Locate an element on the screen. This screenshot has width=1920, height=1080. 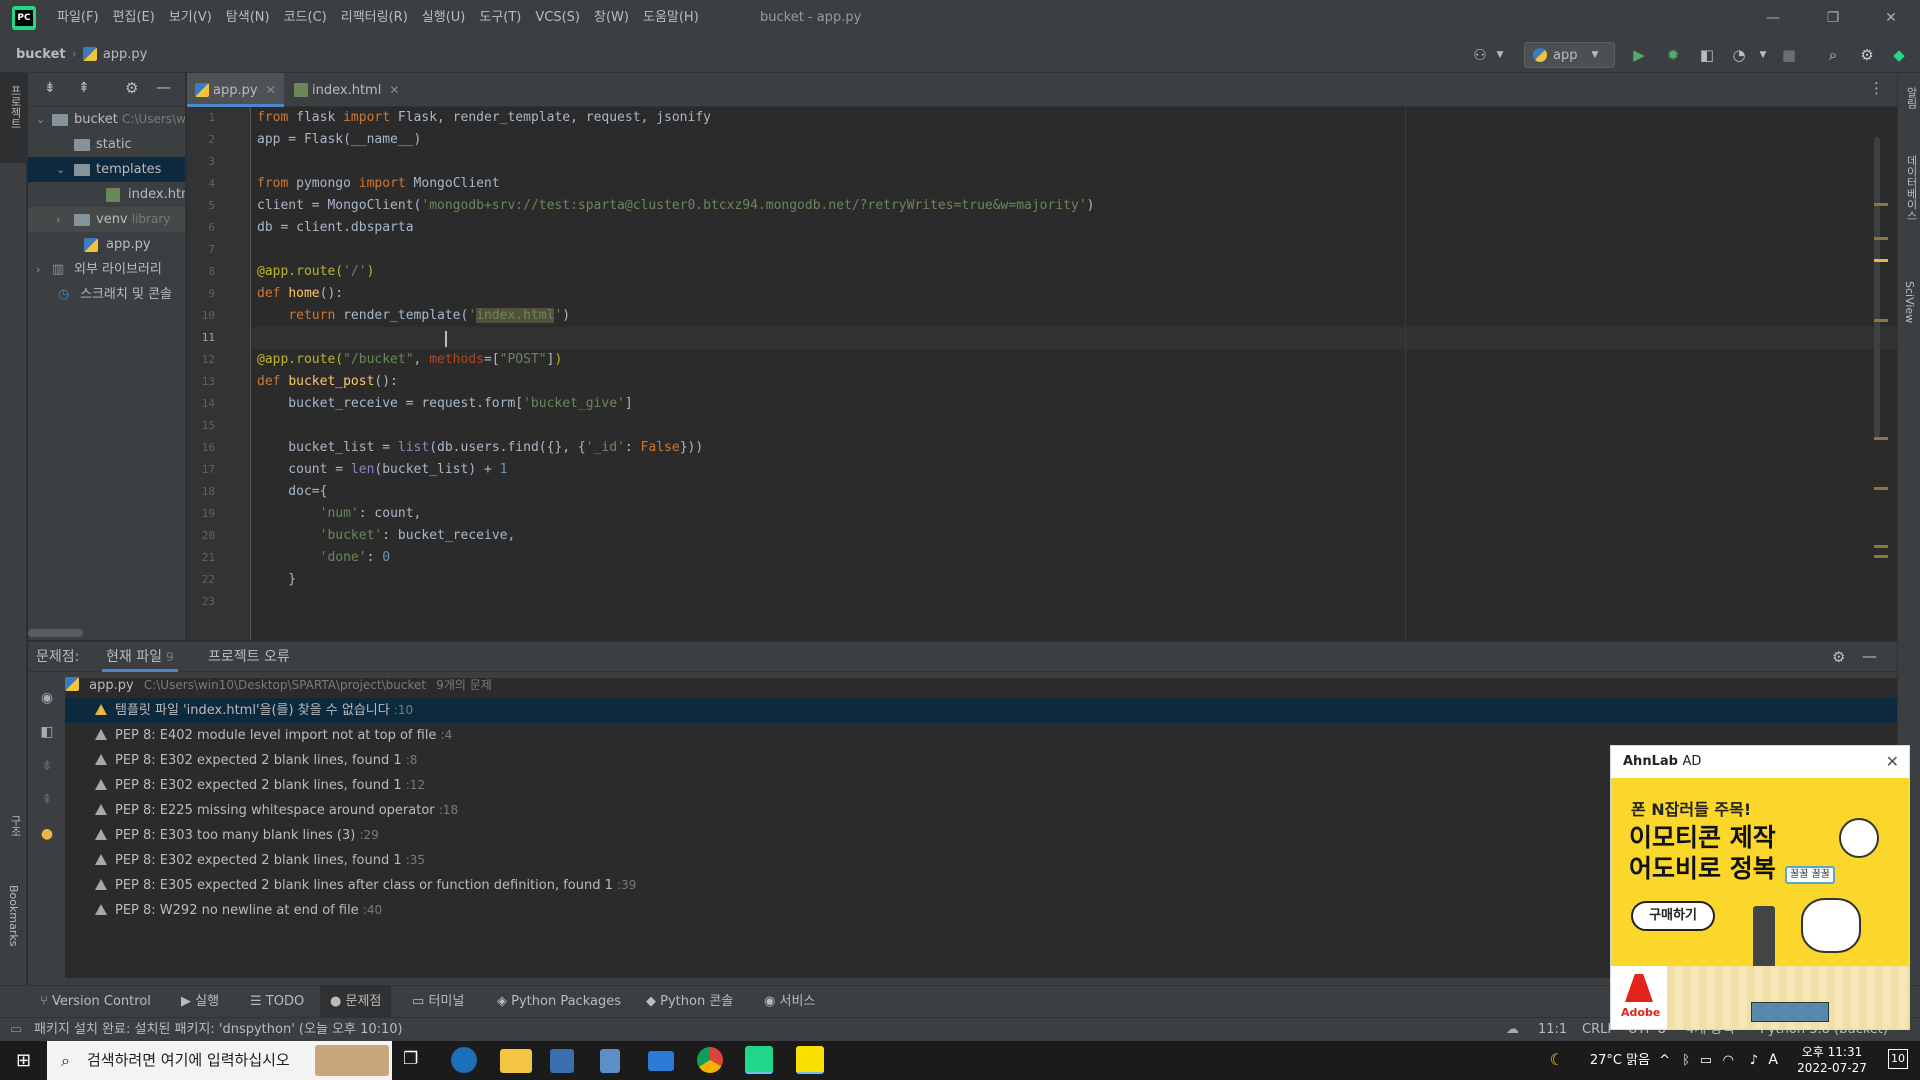
menu-code: 코드(C) is located at coordinates (305, 18).